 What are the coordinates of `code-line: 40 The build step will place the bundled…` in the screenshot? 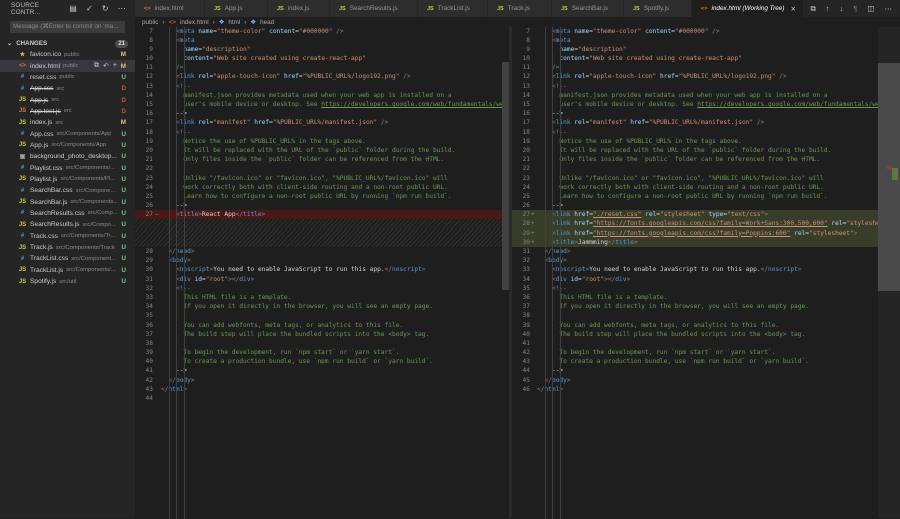 It's located at (695, 334).